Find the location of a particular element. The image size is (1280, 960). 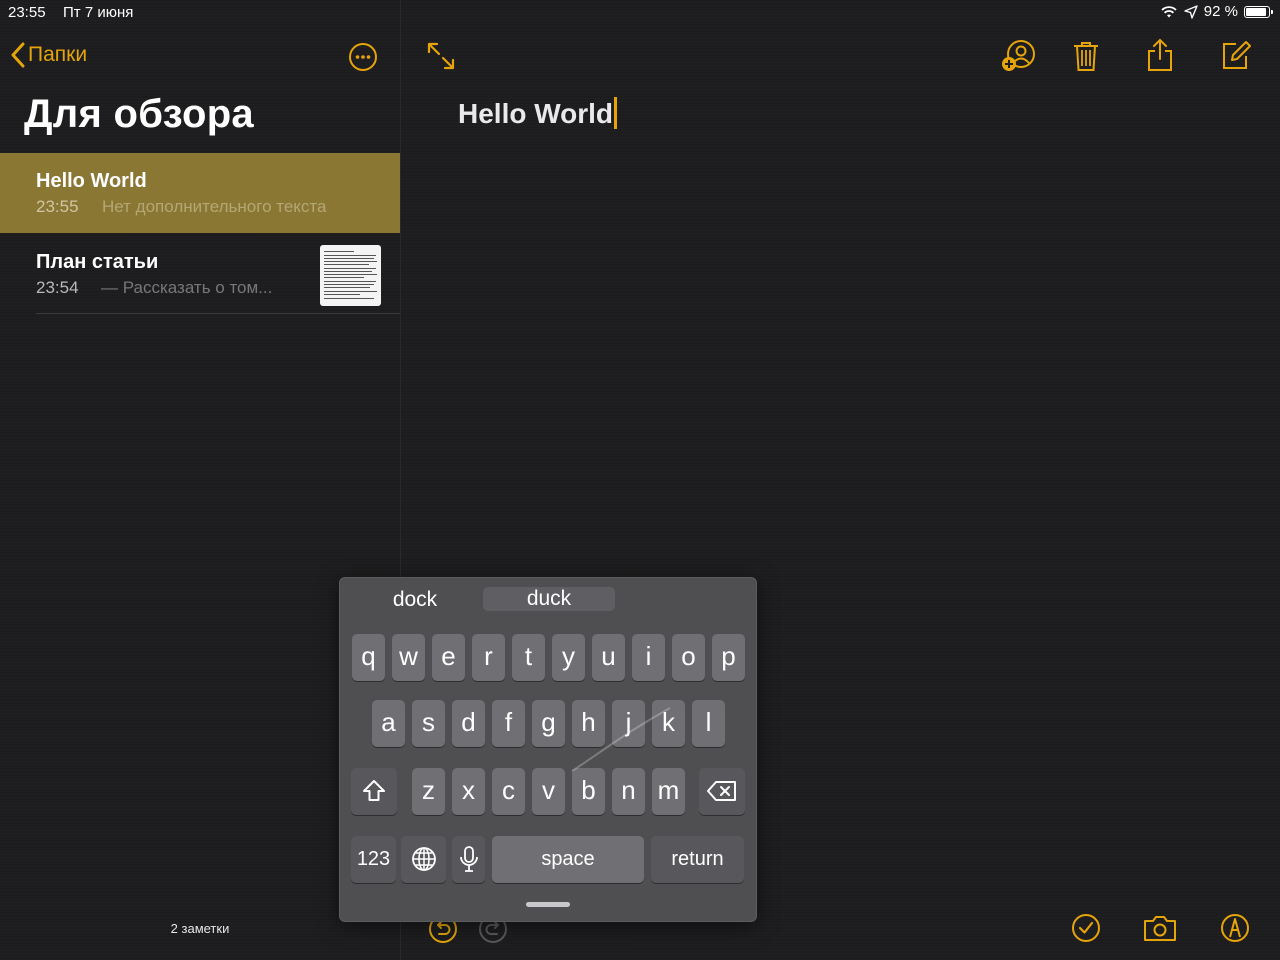

suggestion-dock: dock is located at coordinates (415, 600).